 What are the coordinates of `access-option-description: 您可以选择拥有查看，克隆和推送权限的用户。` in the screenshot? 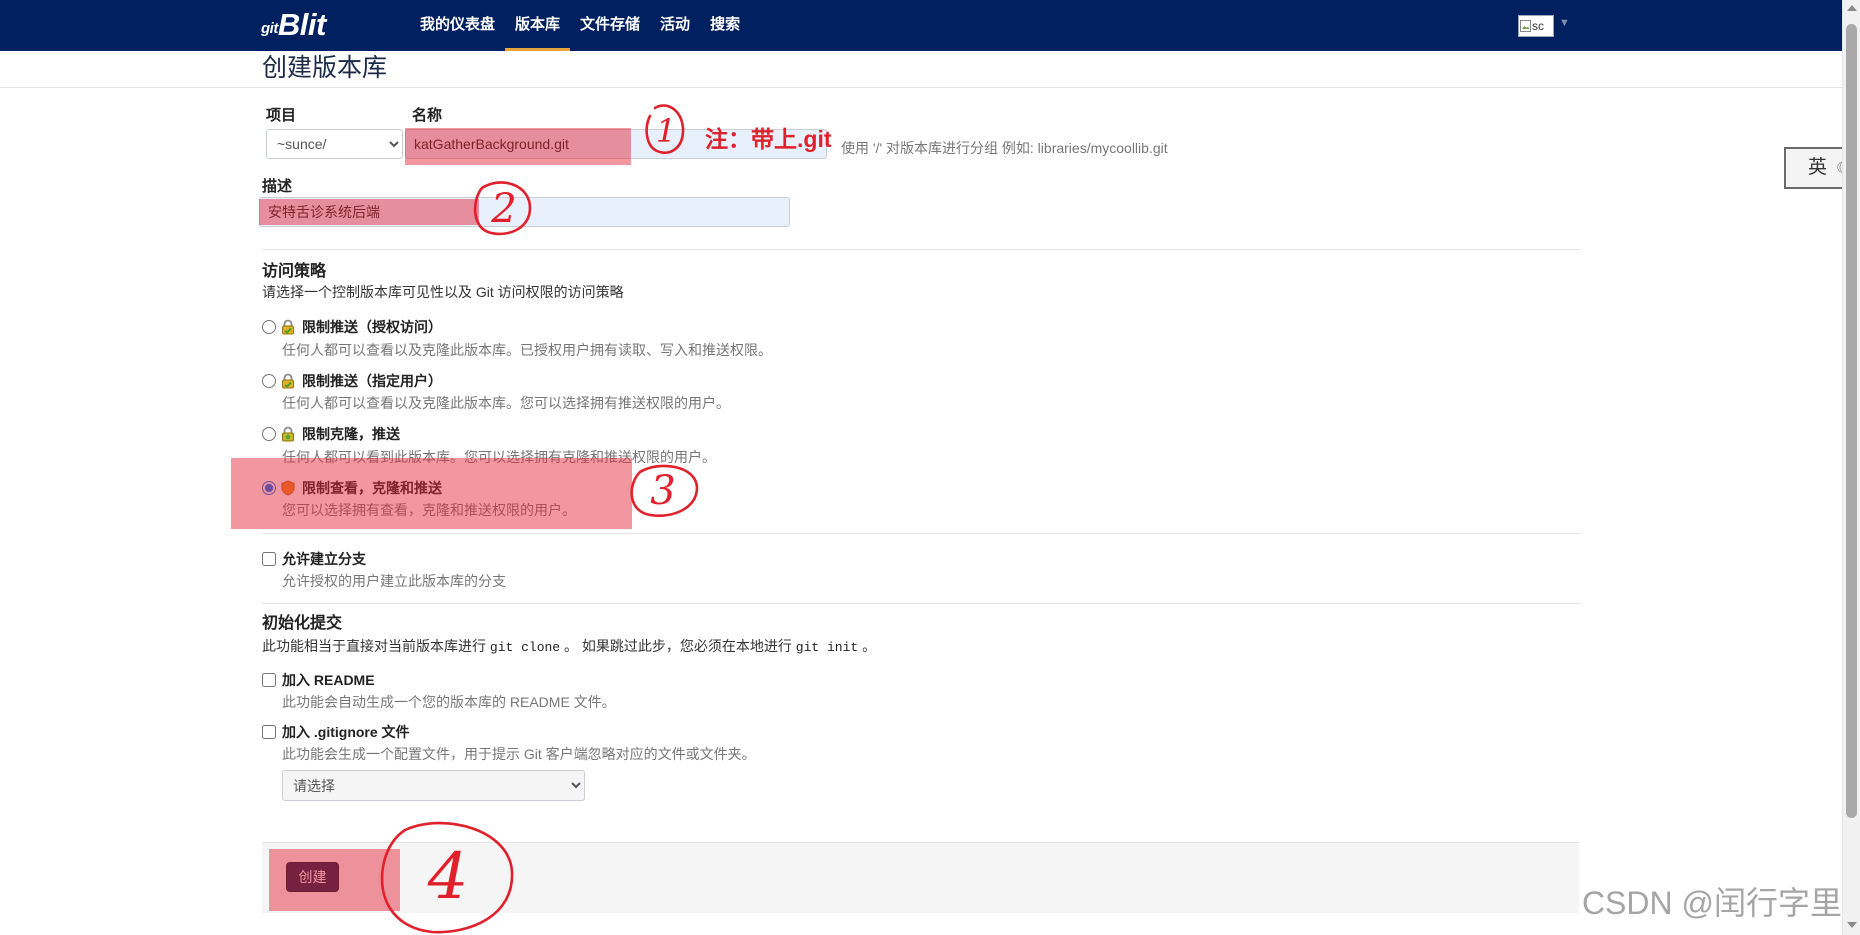 It's located at (429, 510).